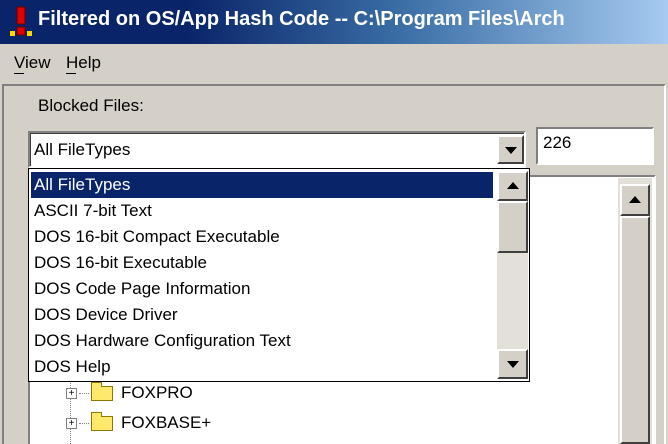 The width and height of the screenshot is (668, 444). I want to click on tree-node: + FOXBASE+, so click(139, 422).